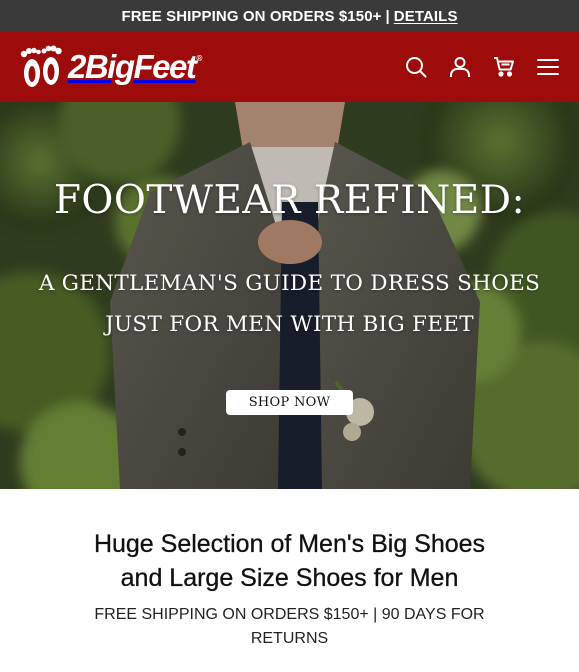 The height and width of the screenshot is (672, 579). I want to click on logo-wordmark: 2BigFeet ®, so click(135, 67).